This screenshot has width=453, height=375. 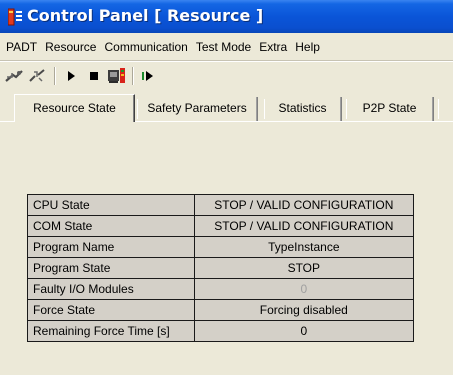 What do you see at coordinates (15, 17) in the screenshot?
I see `control-panel-app-icon` at bounding box center [15, 17].